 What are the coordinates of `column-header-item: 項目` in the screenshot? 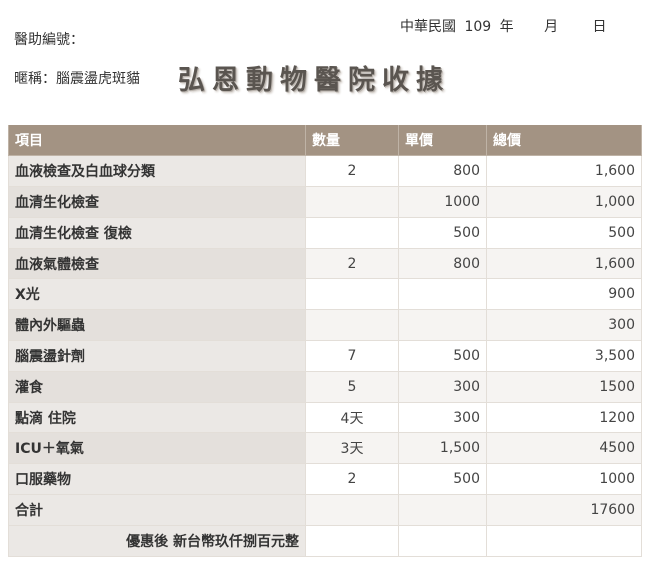 It's located at (157, 141).